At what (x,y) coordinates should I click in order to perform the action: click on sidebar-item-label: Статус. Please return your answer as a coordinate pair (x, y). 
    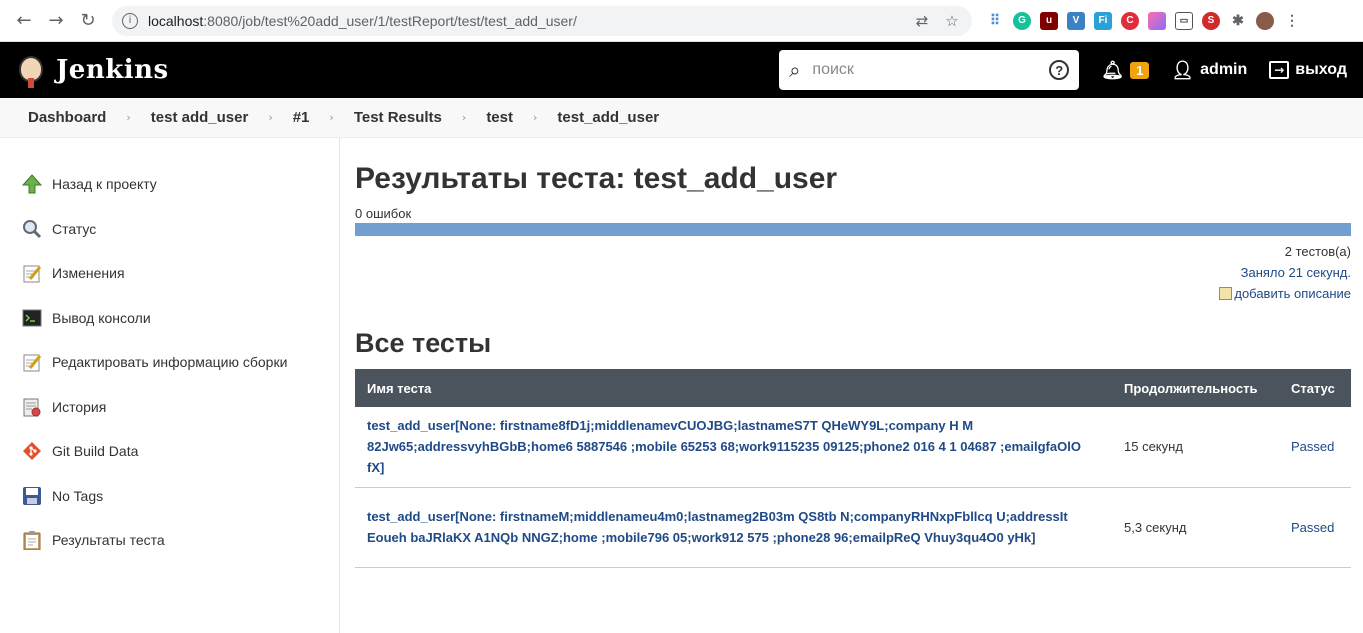
    Looking at the image, I should click on (74, 228).